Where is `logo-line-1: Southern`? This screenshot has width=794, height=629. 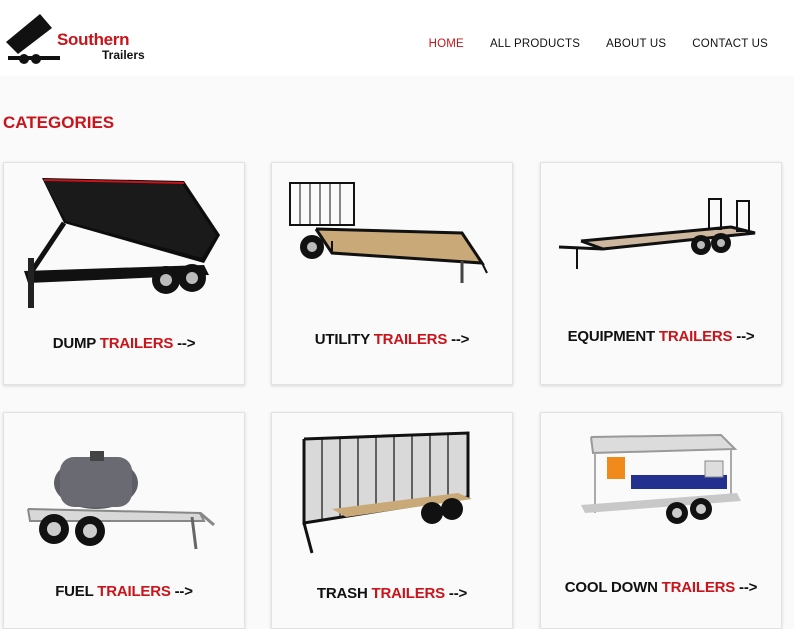
logo-line-1: Southern is located at coordinates (93, 39).